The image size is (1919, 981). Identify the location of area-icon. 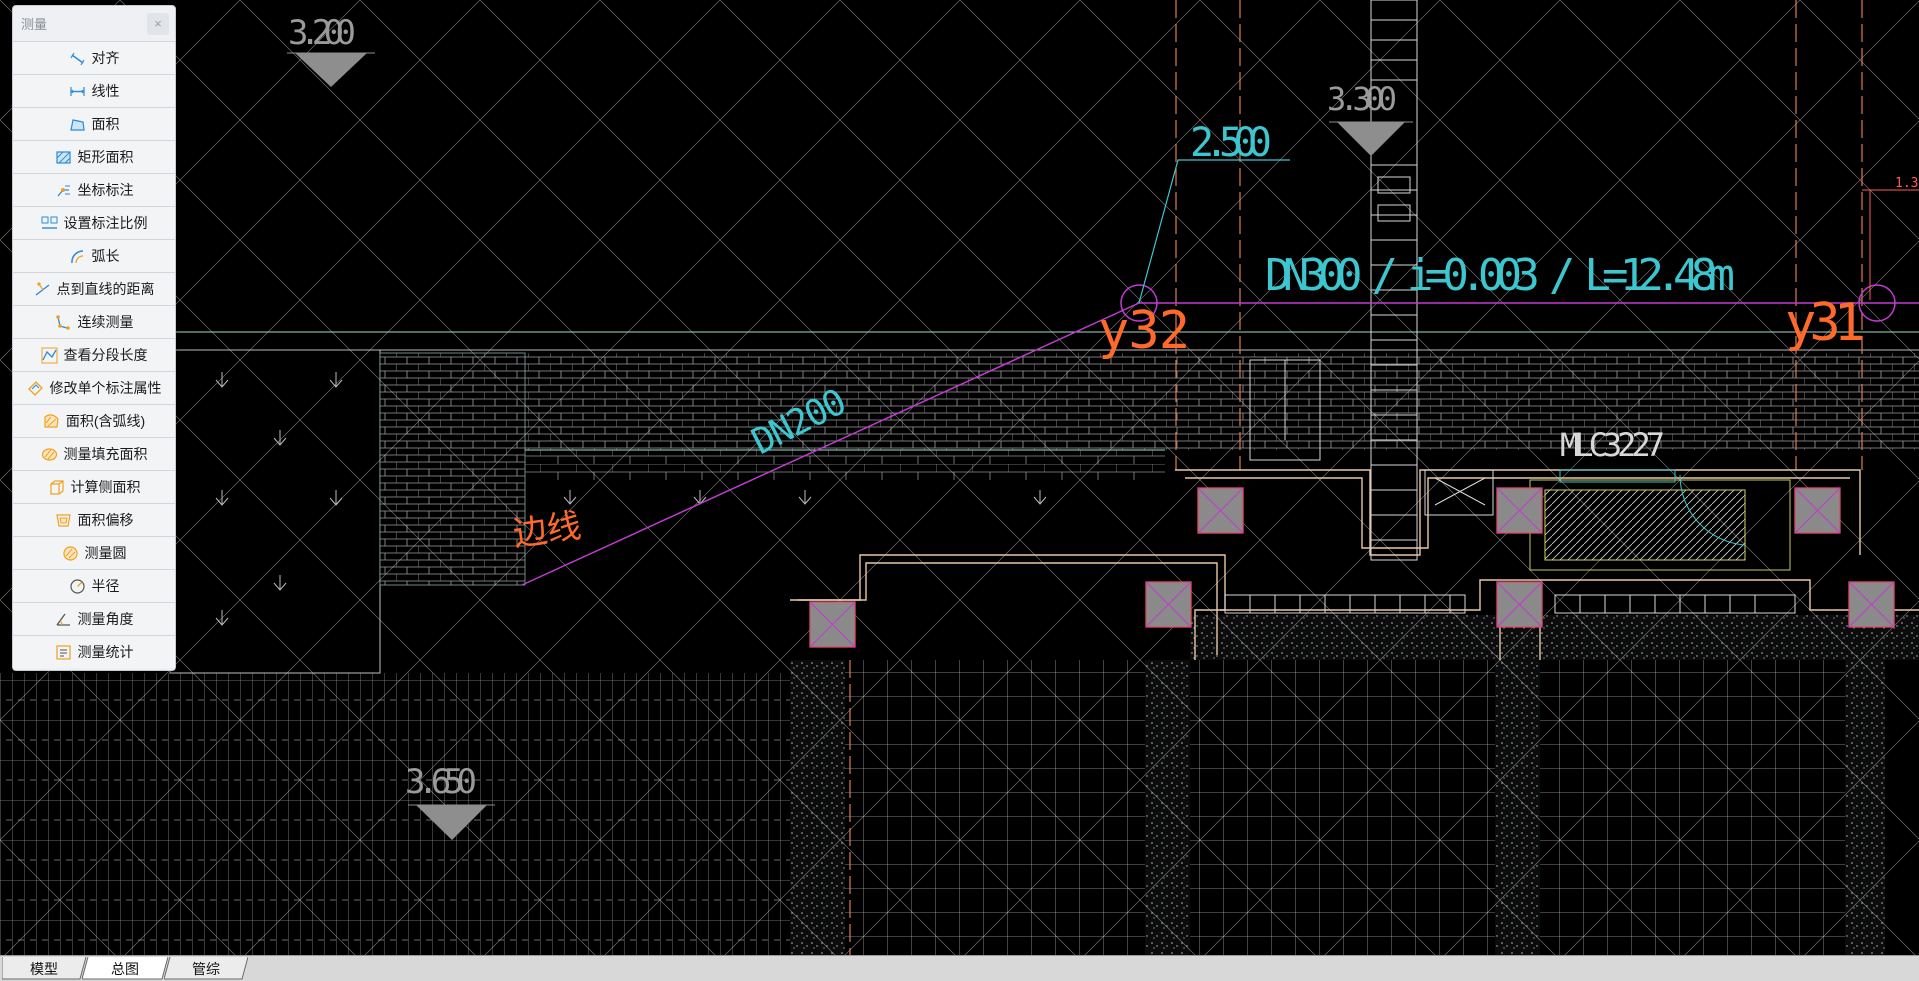
(77, 124).